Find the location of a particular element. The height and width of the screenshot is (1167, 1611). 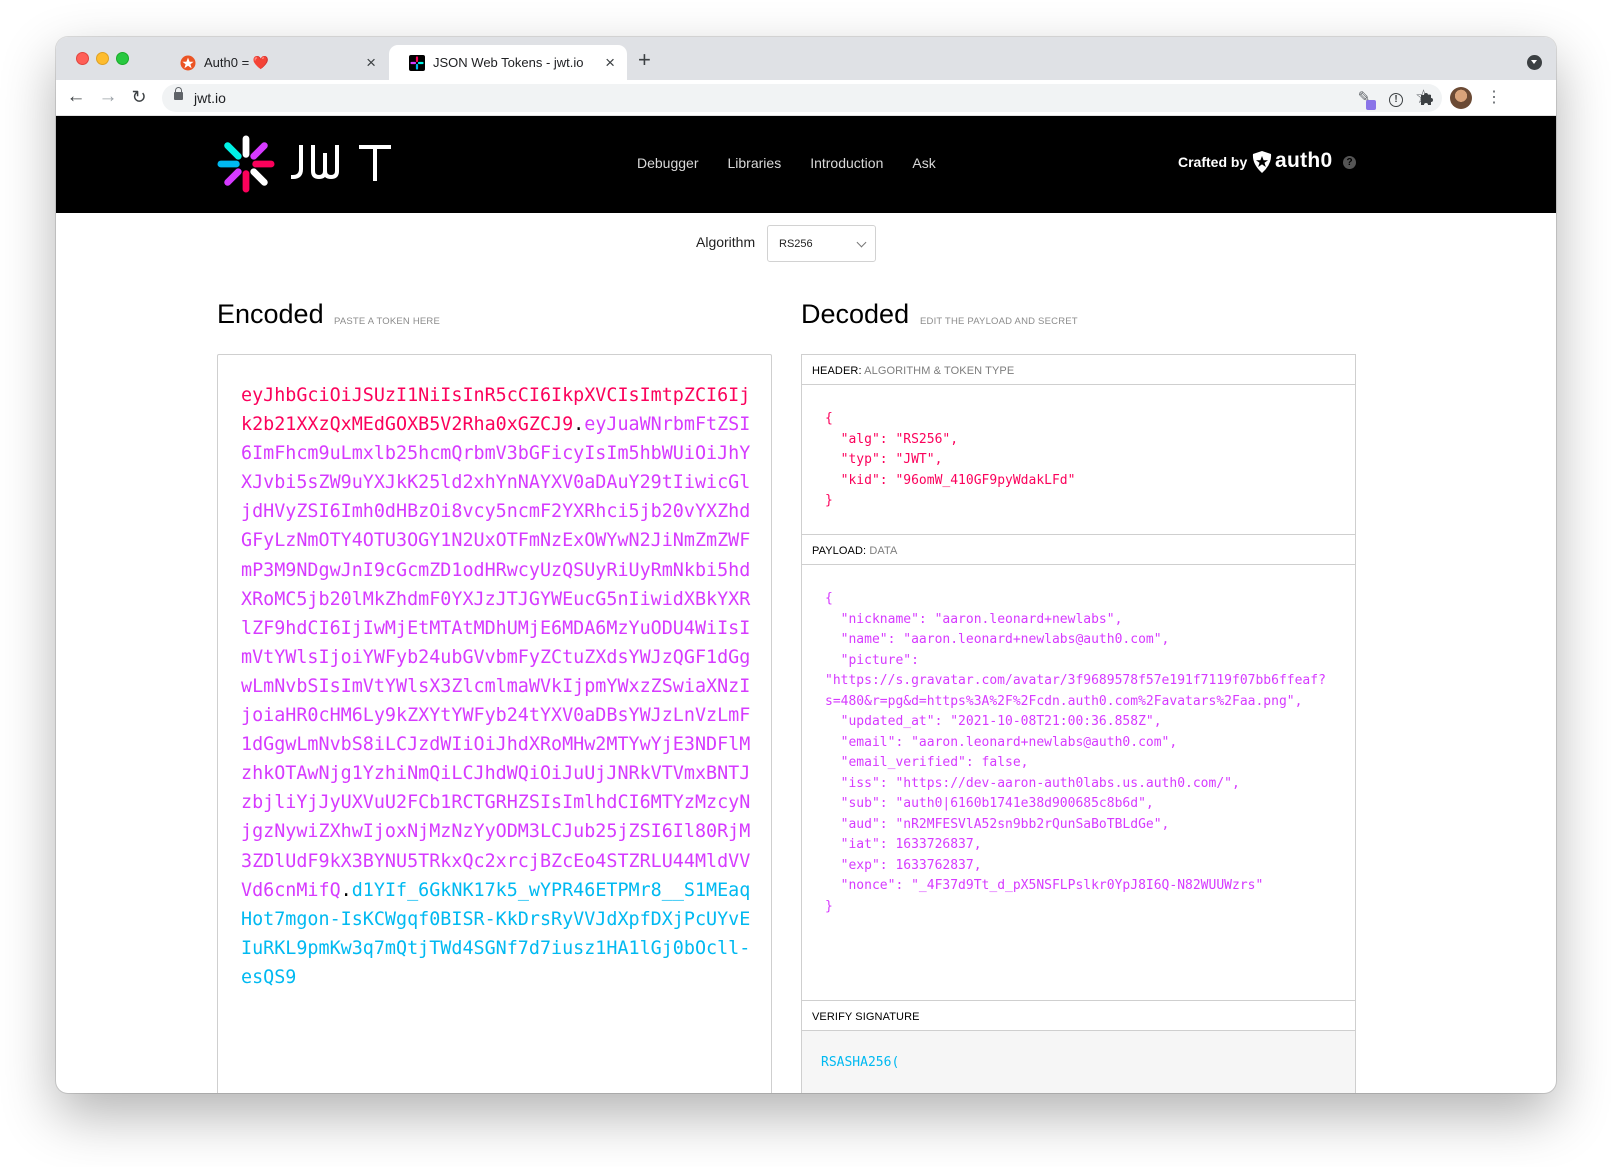

password-manager-extension-icon: ! is located at coordinates (1396, 98).